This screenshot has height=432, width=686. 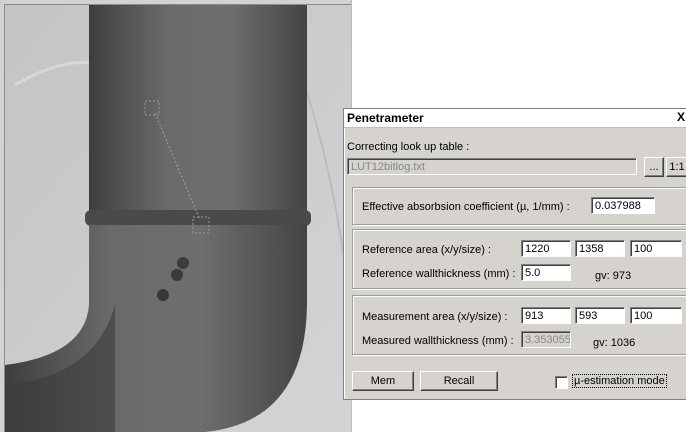 I want to click on measurement-gv-readout: gv: 1036, so click(x=614, y=343).